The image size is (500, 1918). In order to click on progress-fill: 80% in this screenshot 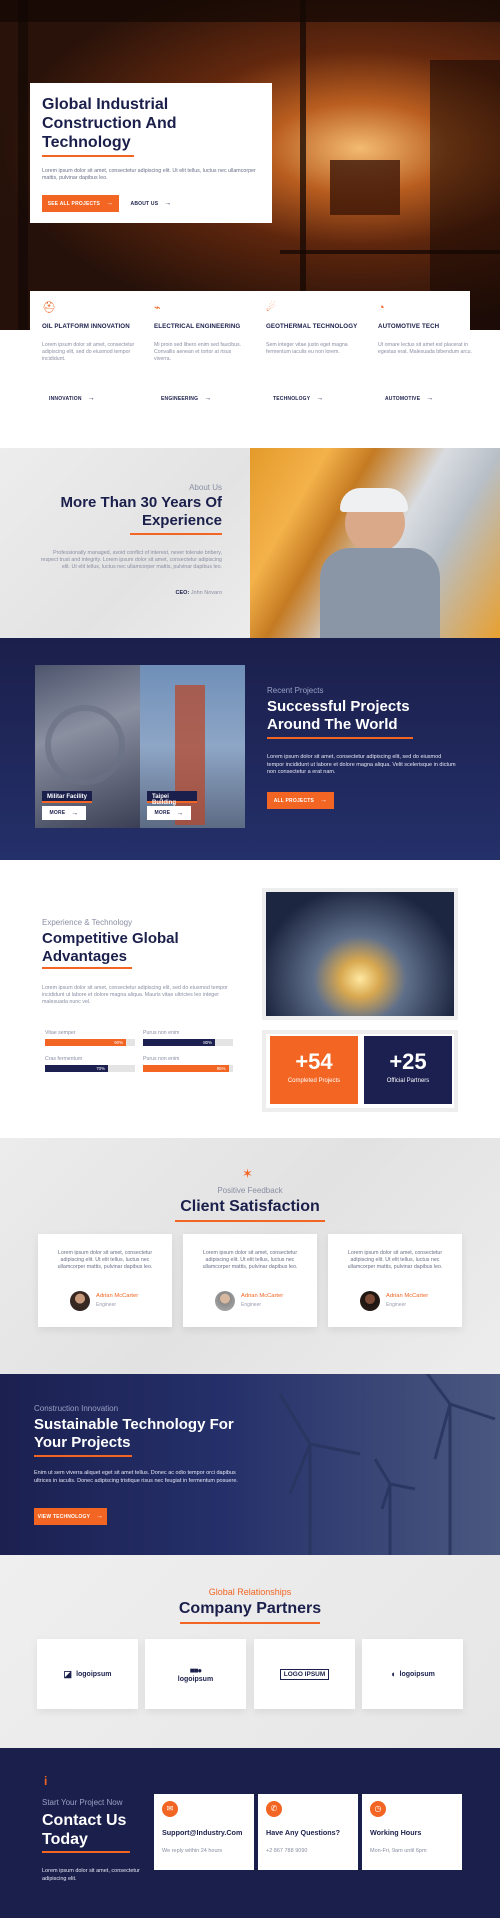, I will do `click(179, 1042)`.